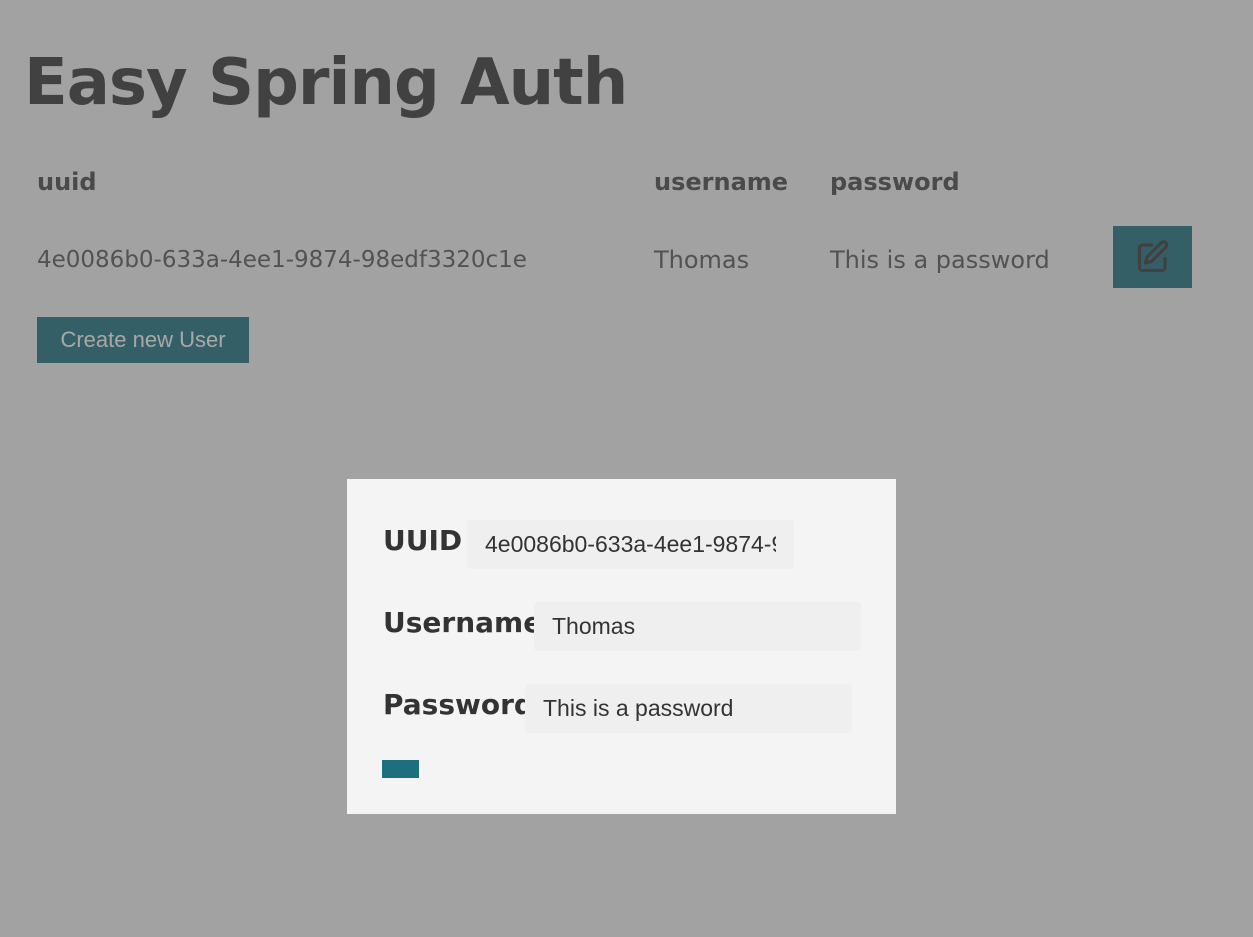  What do you see at coordinates (688, 708) in the screenshot?
I see `password-input` at bounding box center [688, 708].